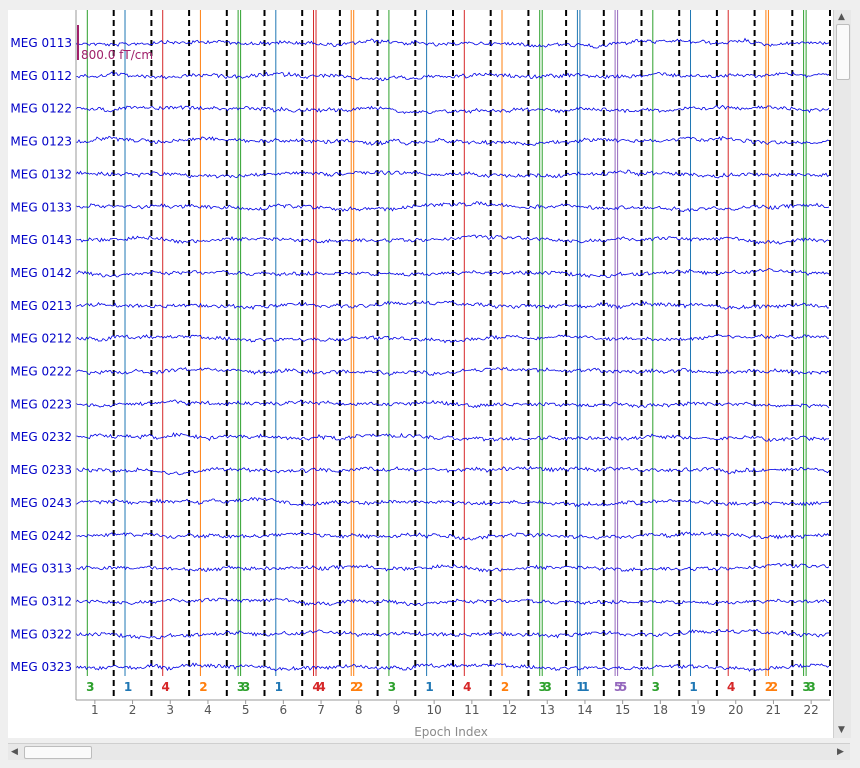 The width and height of the screenshot is (860, 768). Describe the element at coordinates (41, 76) in the screenshot. I see `channel-label: MEG 0112` at that location.